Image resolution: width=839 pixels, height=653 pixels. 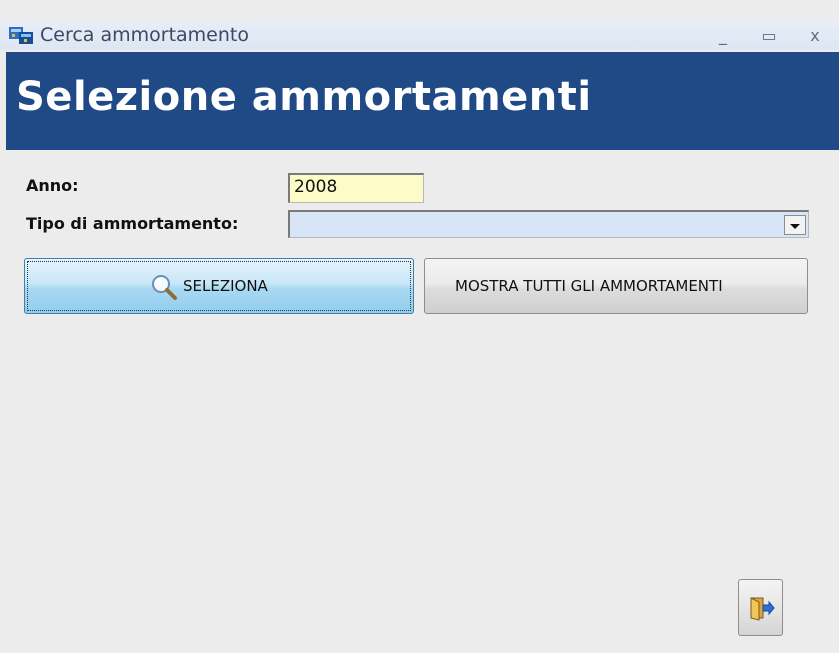 I want to click on window-title: Cerca ammortamento, so click(x=144, y=35).